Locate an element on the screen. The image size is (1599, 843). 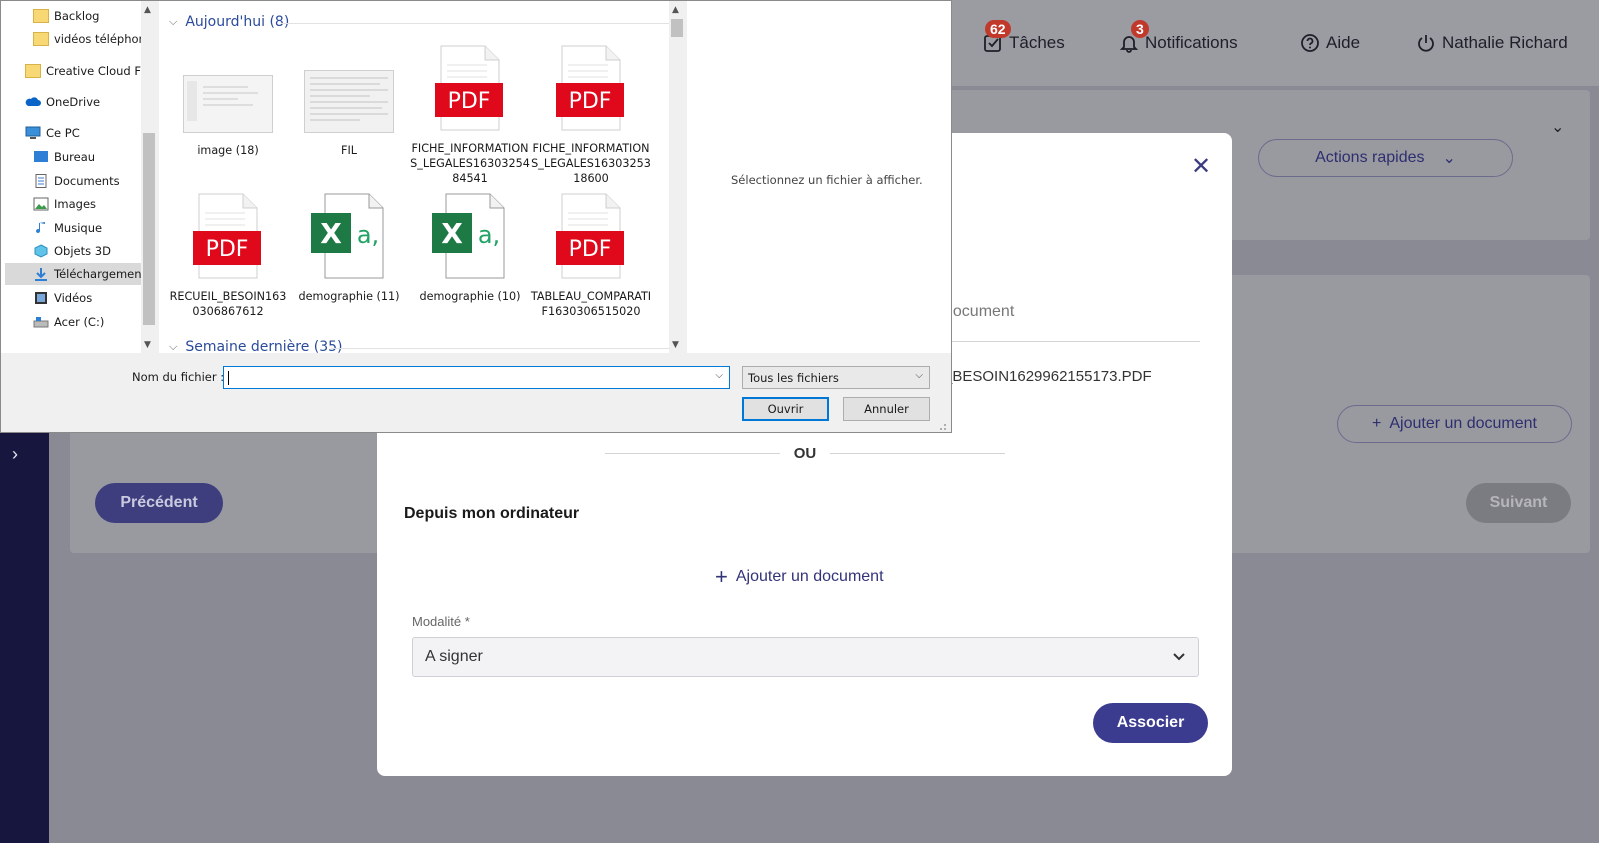
or-label: OU is located at coordinates (805, 453).